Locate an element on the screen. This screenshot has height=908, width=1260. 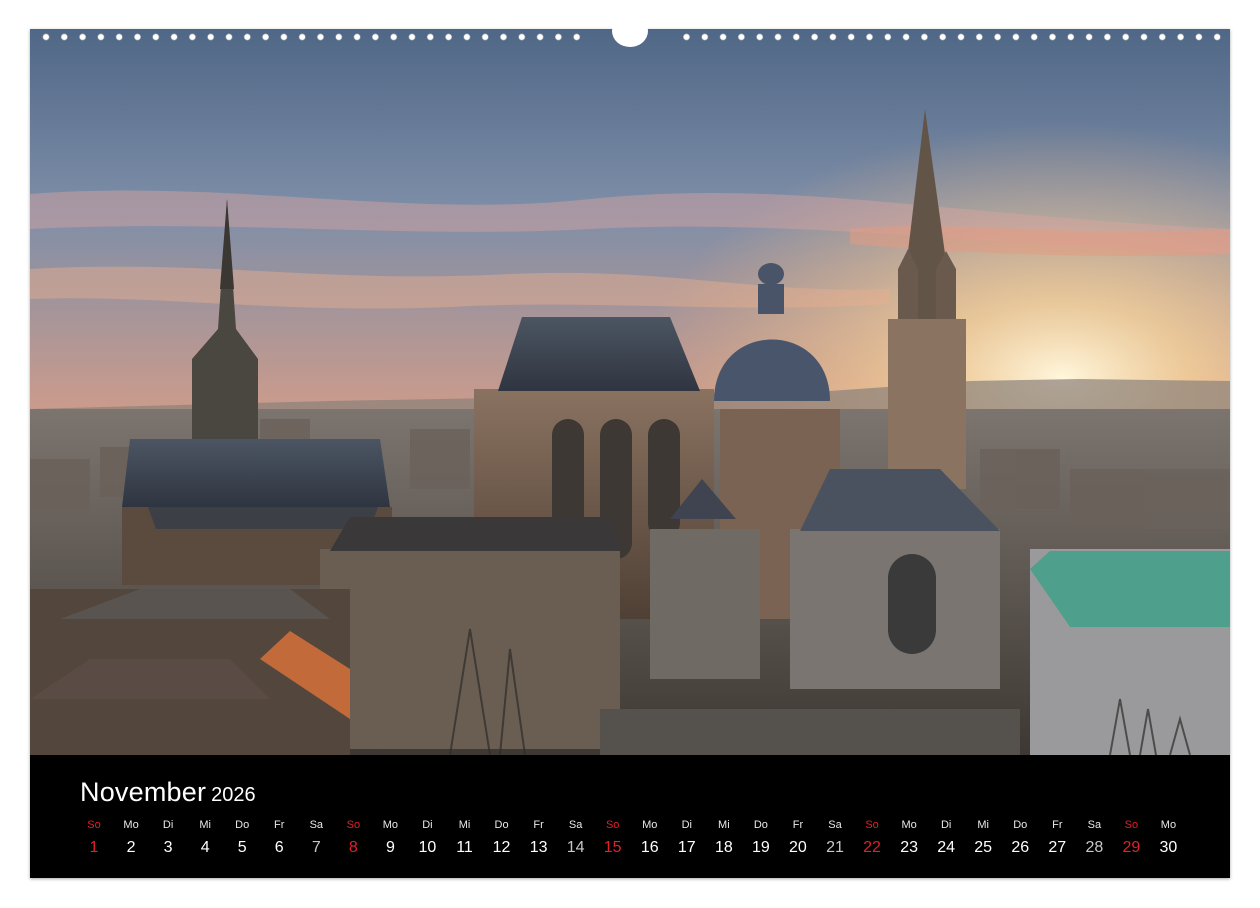
day-number: 20 is located at coordinates (798, 847).